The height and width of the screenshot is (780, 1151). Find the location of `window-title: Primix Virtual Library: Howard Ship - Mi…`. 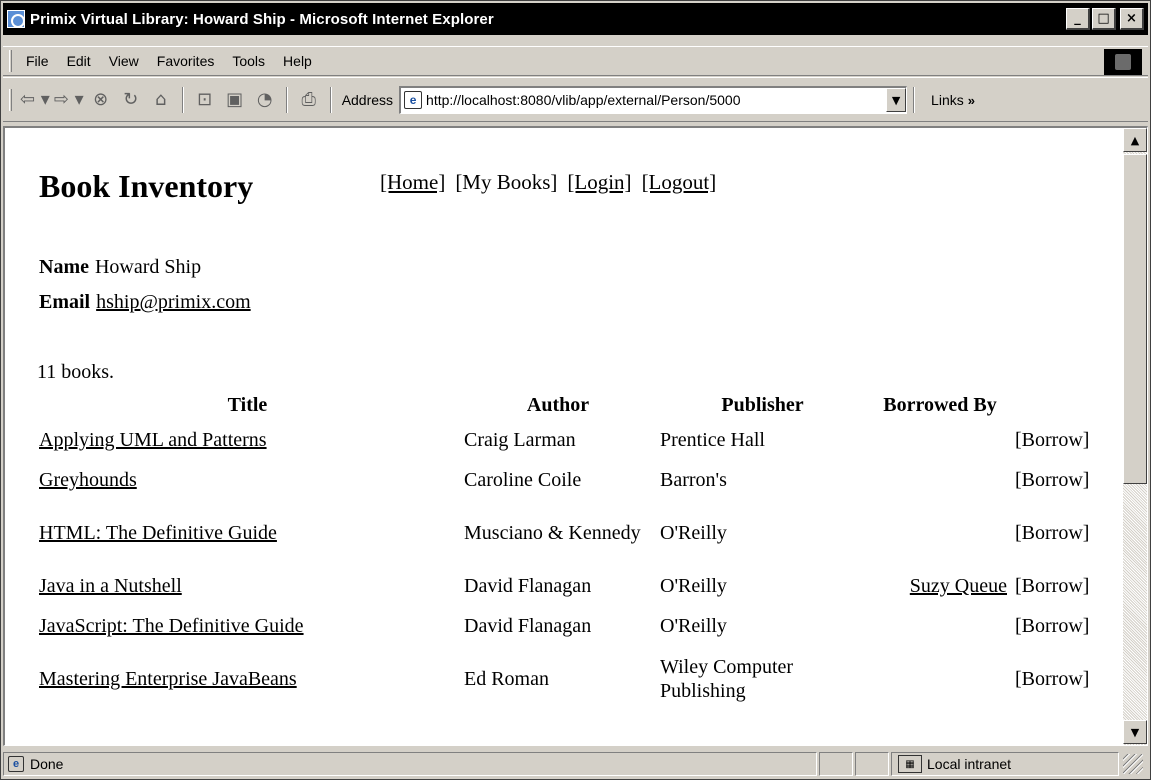

window-title: Primix Virtual Library: Howard Ship - Mi… is located at coordinates (262, 19).